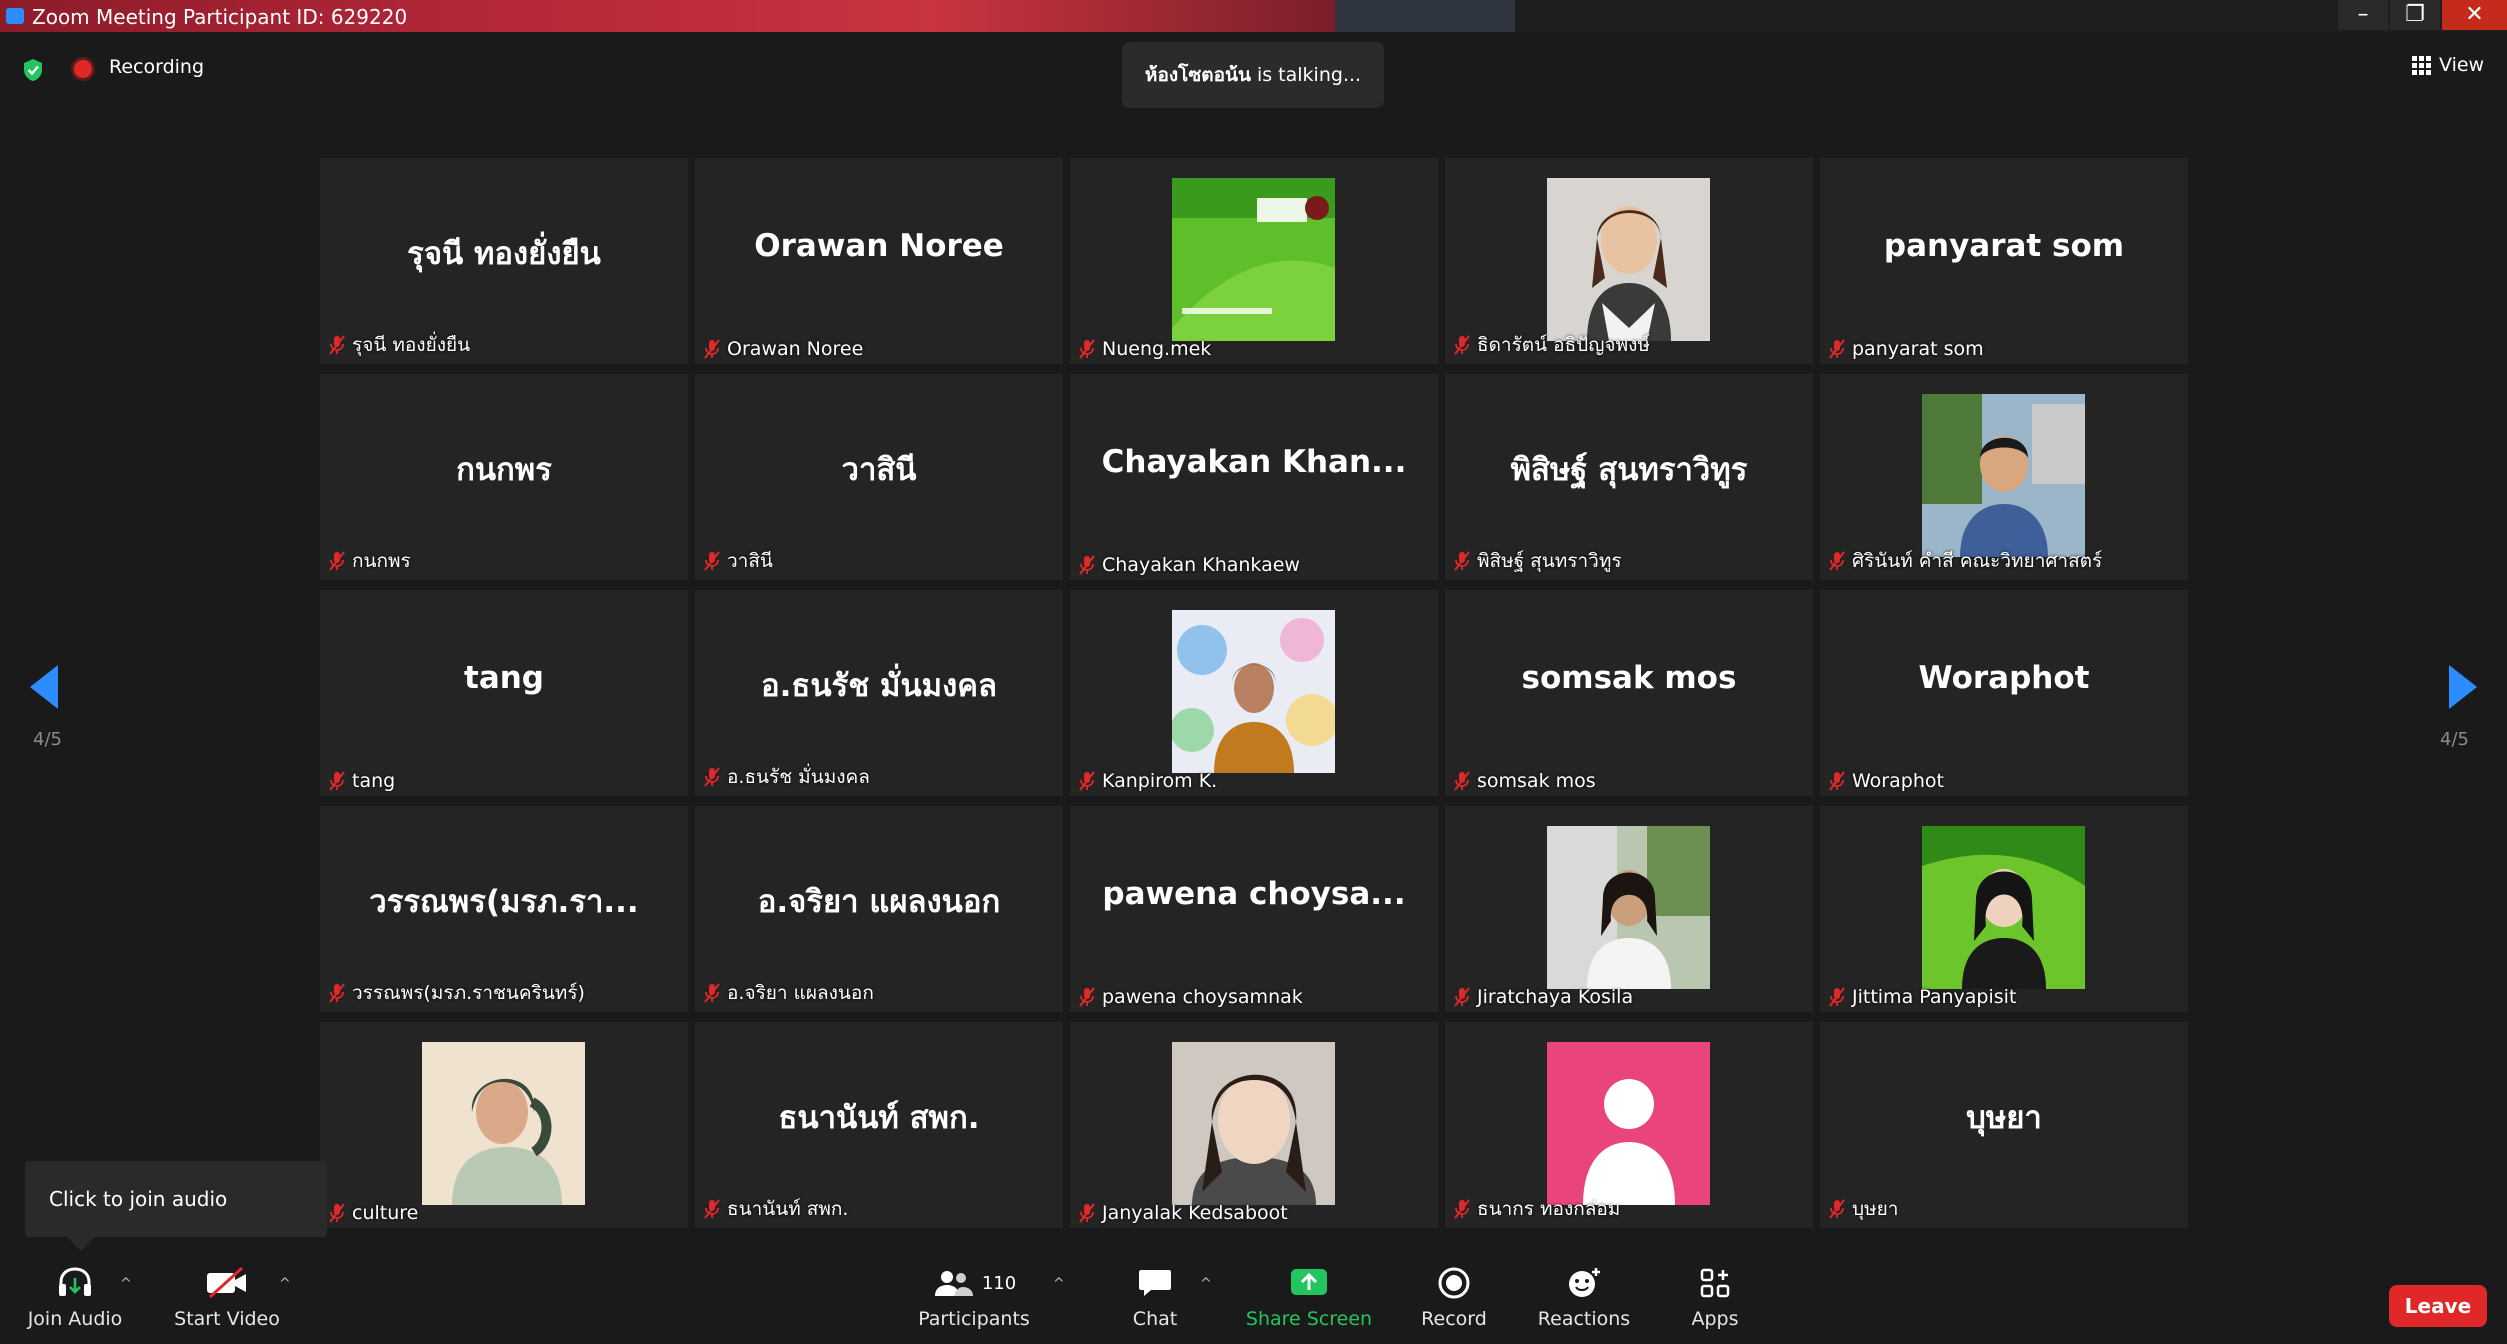  What do you see at coordinates (2421, 65) in the screenshot?
I see `grid-icon` at bounding box center [2421, 65].